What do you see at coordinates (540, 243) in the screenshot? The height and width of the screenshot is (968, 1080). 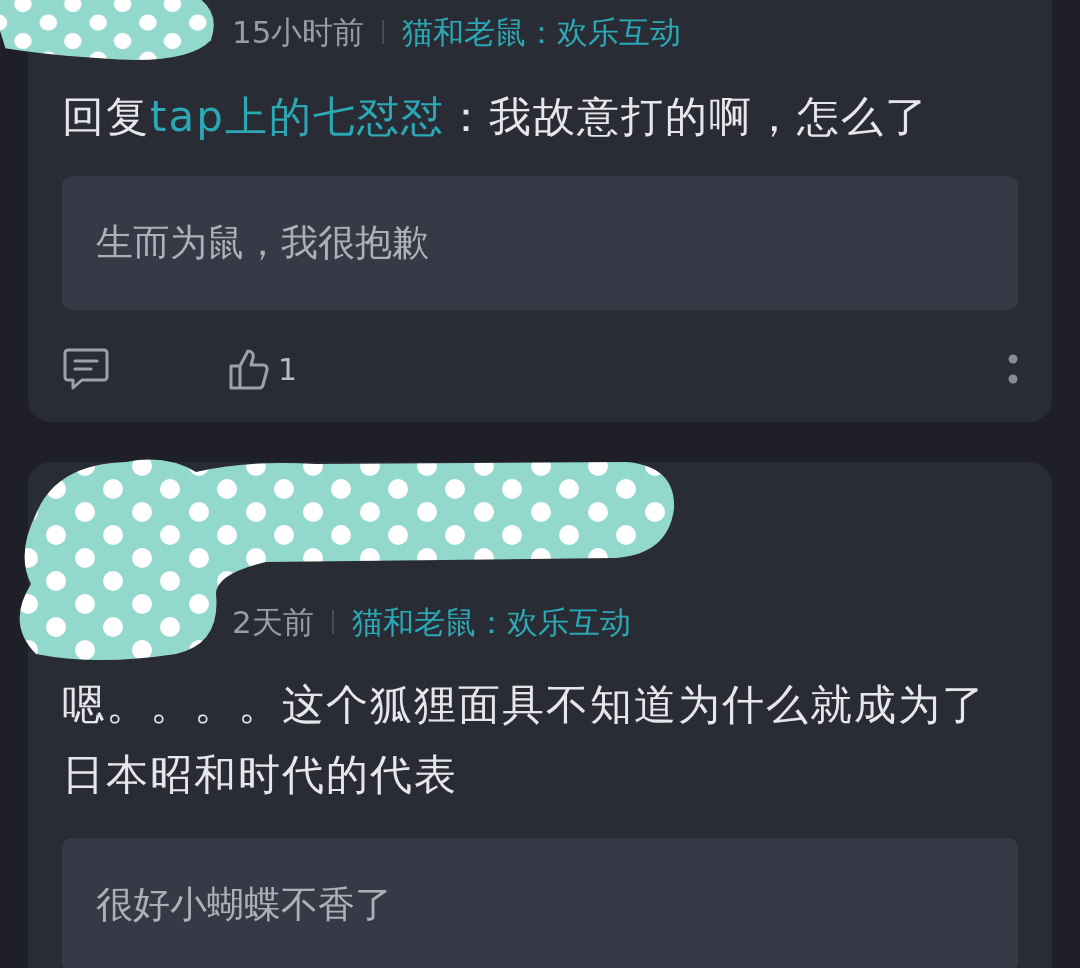 I see `quoted-reply: 生而为鼠，我很抱歉` at bounding box center [540, 243].